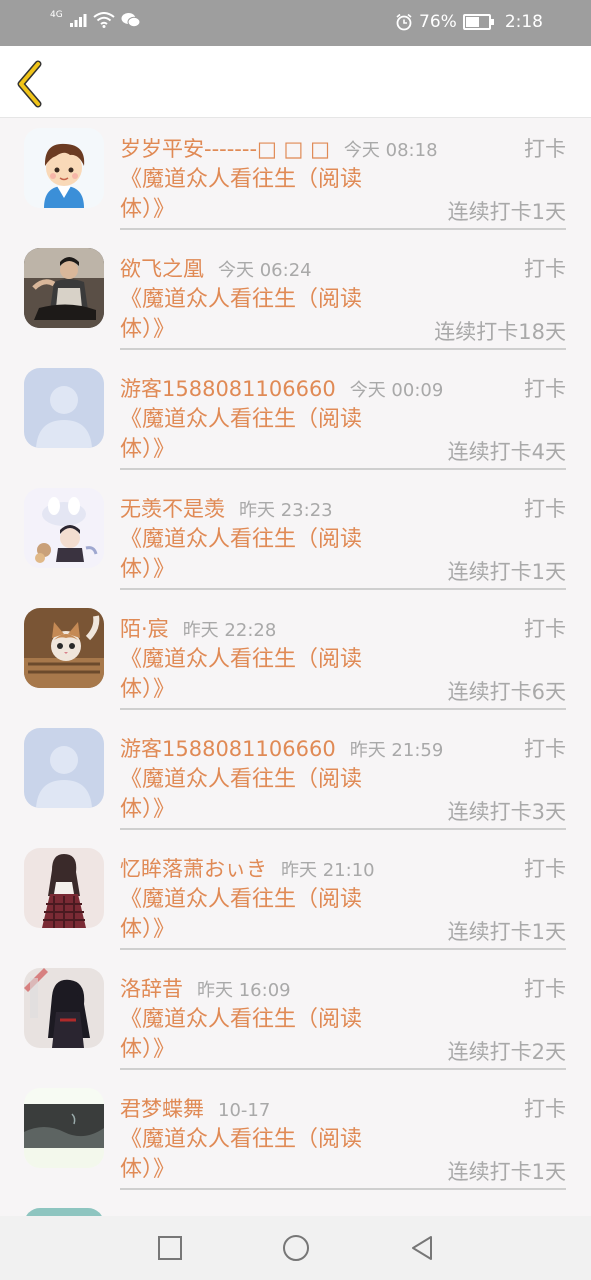  What do you see at coordinates (295, 82) in the screenshot?
I see `app-bar` at bounding box center [295, 82].